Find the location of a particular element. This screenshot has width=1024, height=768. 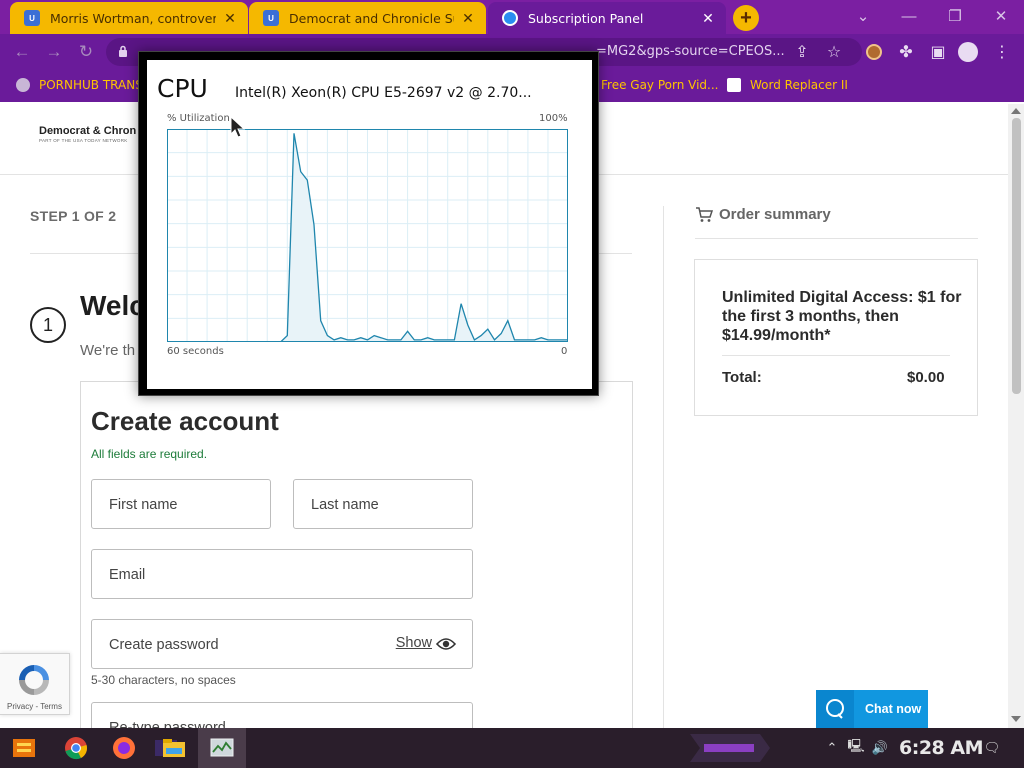

utilization-label: % Utilization is located at coordinates (198, 118).